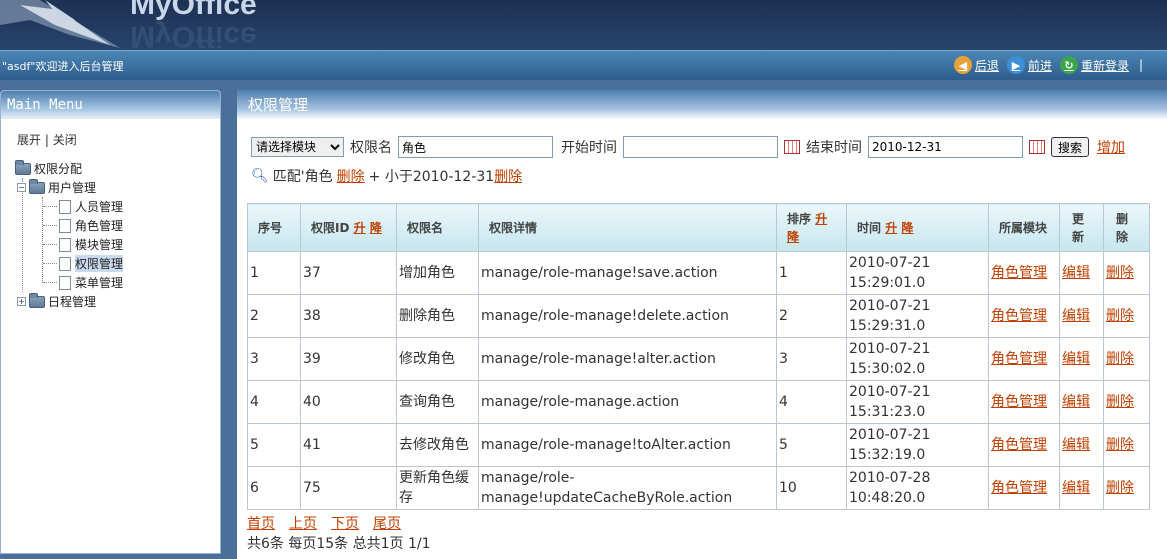 This screenshot has height=559, width=1167. What do you see at coordinates (627, 227) in the screenshot?
I see `col-header-perm-detail: 权限详情` at bounding box center [627, 227].